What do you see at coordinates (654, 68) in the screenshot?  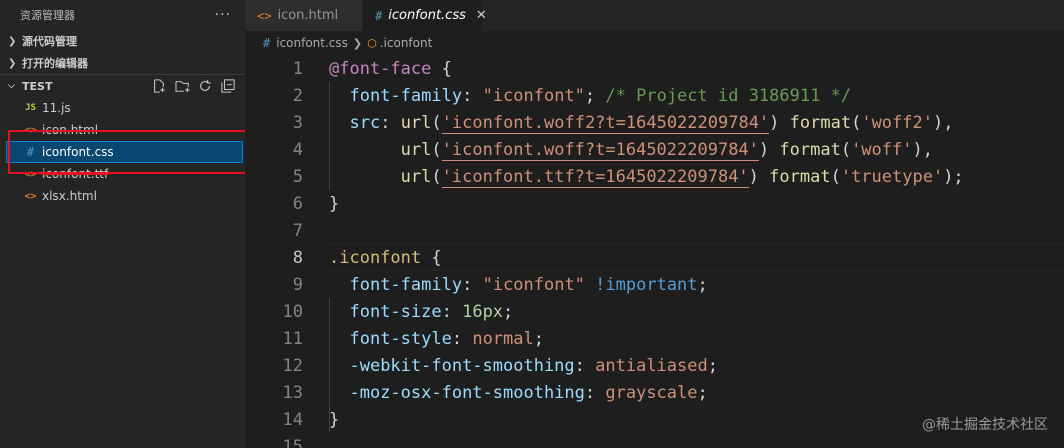 I see `code-line: 1 @font-face {` at bounding box center [654, 68].